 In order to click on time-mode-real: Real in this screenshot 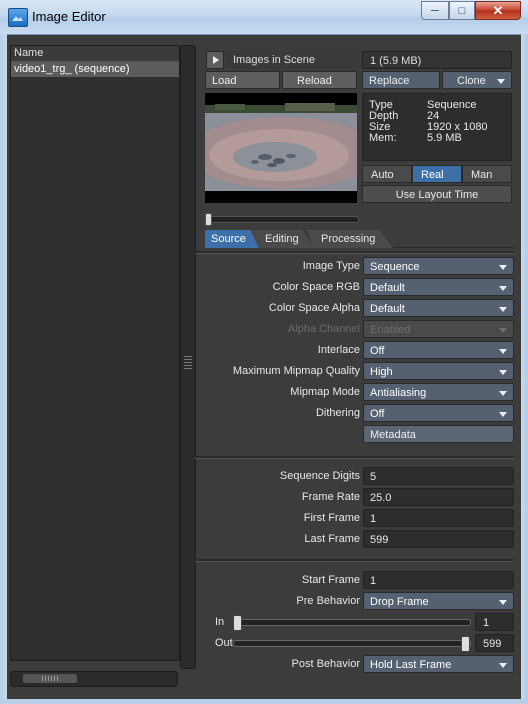, I will do `click(437, 174)`.